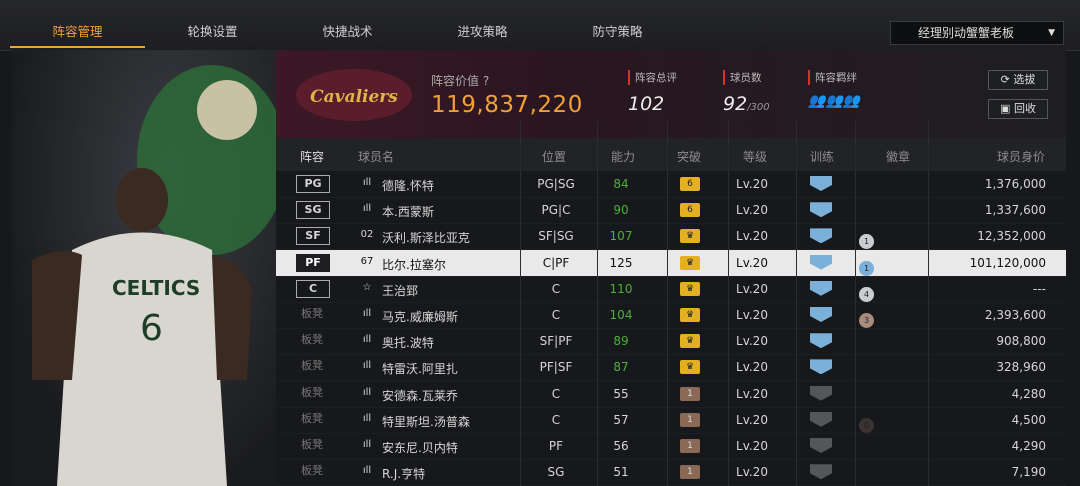 The image size is (1080, 486). What do you see at coordinates (482, 24) in the screenshot?
I see `tab-offense: 进攻策略` at bounding box center [482, 24].